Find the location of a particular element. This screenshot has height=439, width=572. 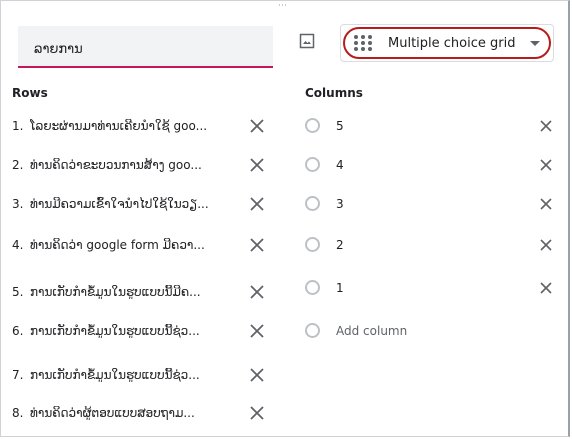

add-column-option: Add column is located at coordinates (435, 335).